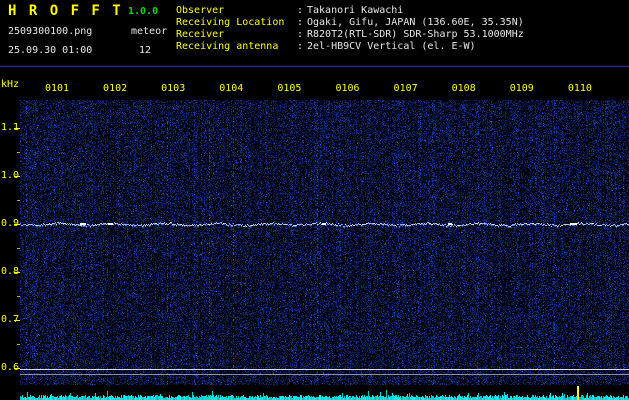 The image size is (629, 400). What do you see at coordinates (391, 46) in the screenshot?
I see `info-value: 2el-HB9CV Vertical (el. E-W)` at bounding box center [391, 46].